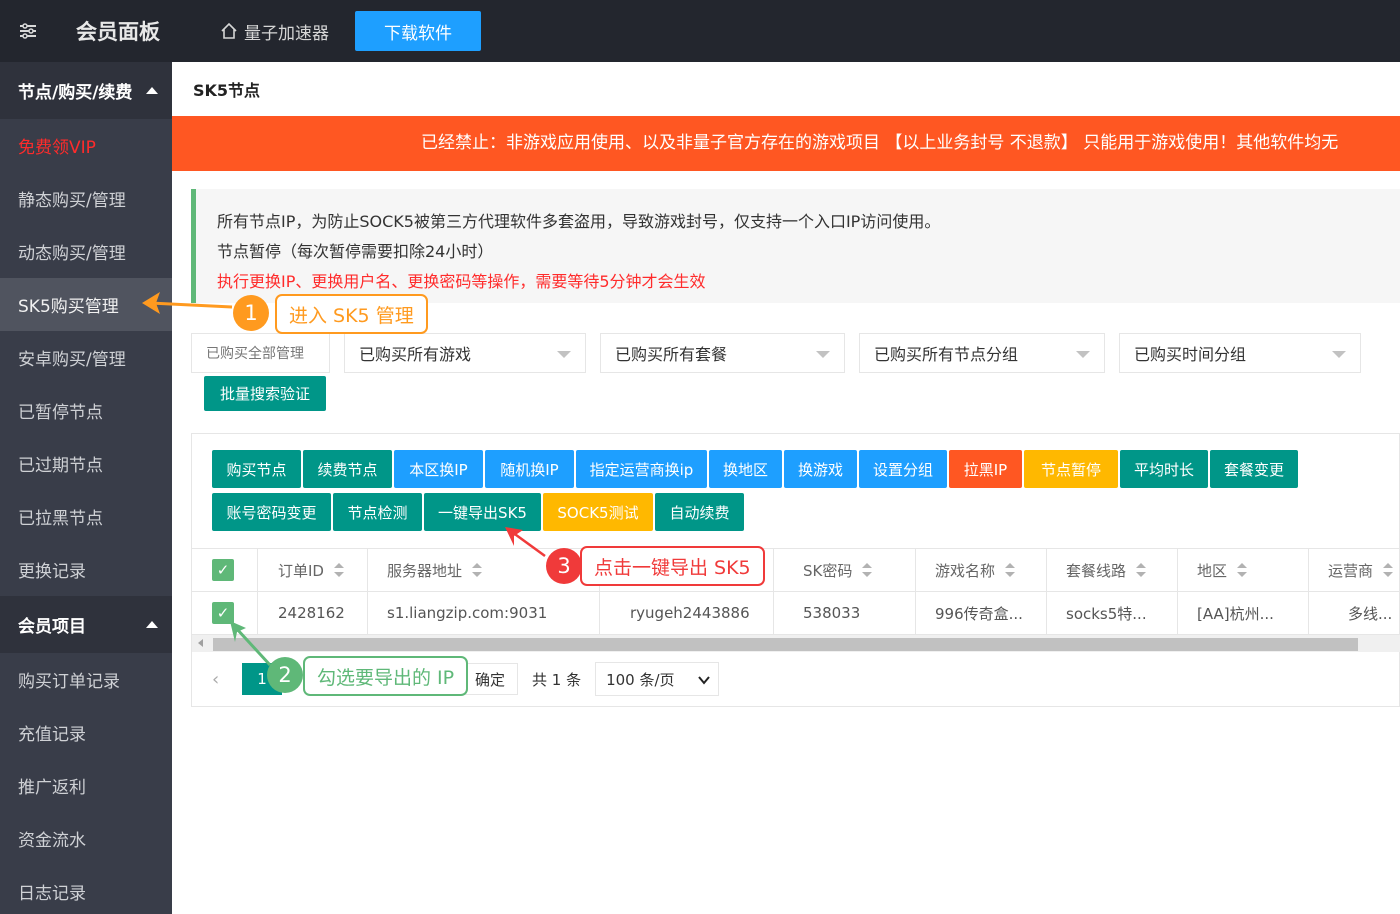 The image size is (1400, 914). I want to click on column-header: 运营商, so click(1354, 570).